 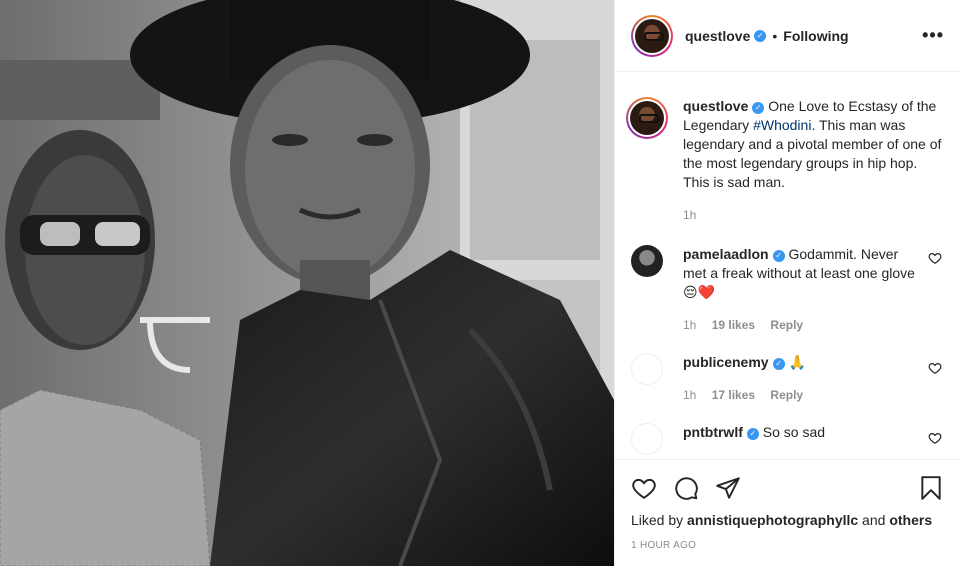 I want to click on comment-icon, so click(x=686, y=488).